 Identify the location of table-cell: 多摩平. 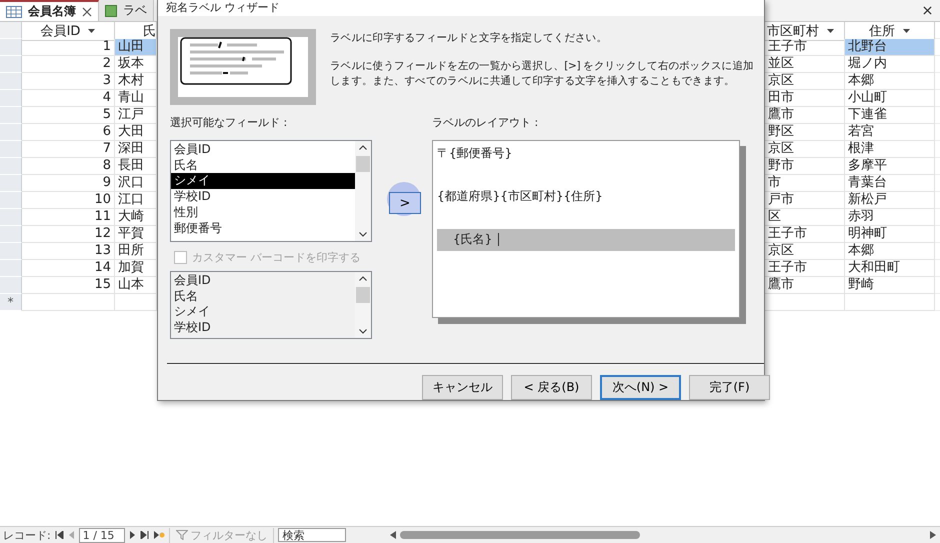
(890, 166).